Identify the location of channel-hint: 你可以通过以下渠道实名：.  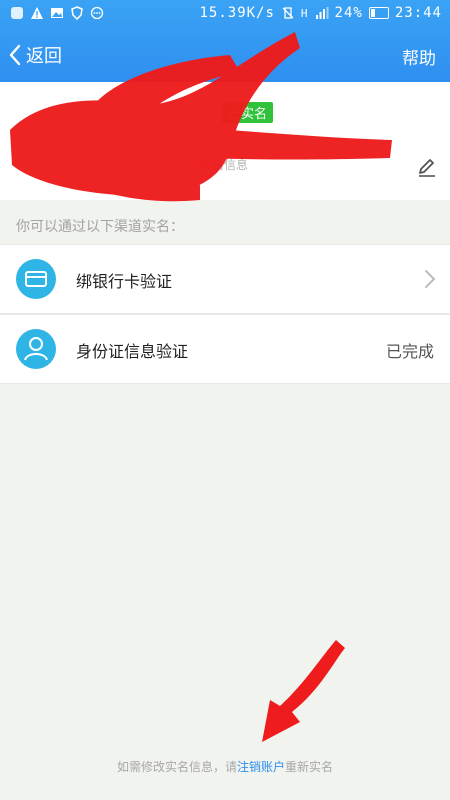
(100, 227).